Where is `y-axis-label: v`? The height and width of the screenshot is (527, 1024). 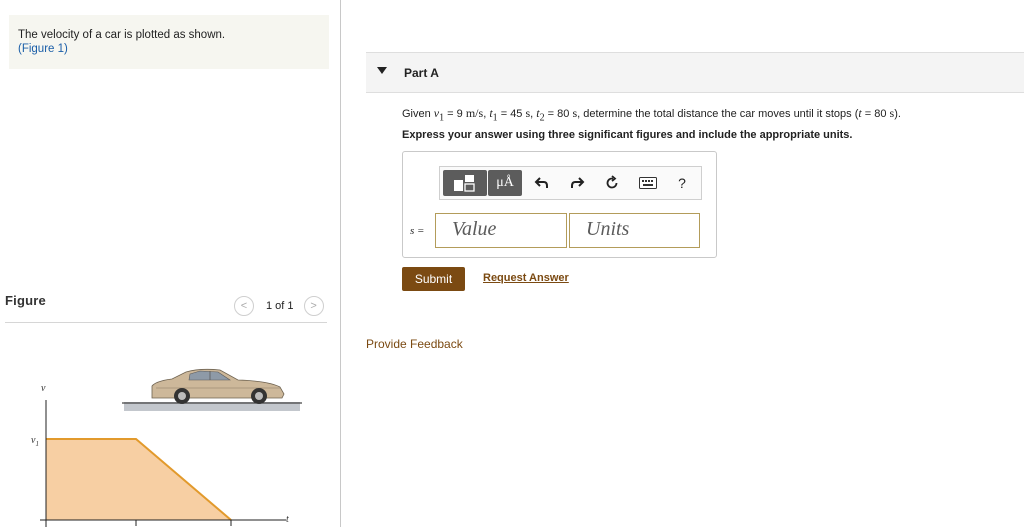
y-axis-label: v is located at coordinates (43, 388).